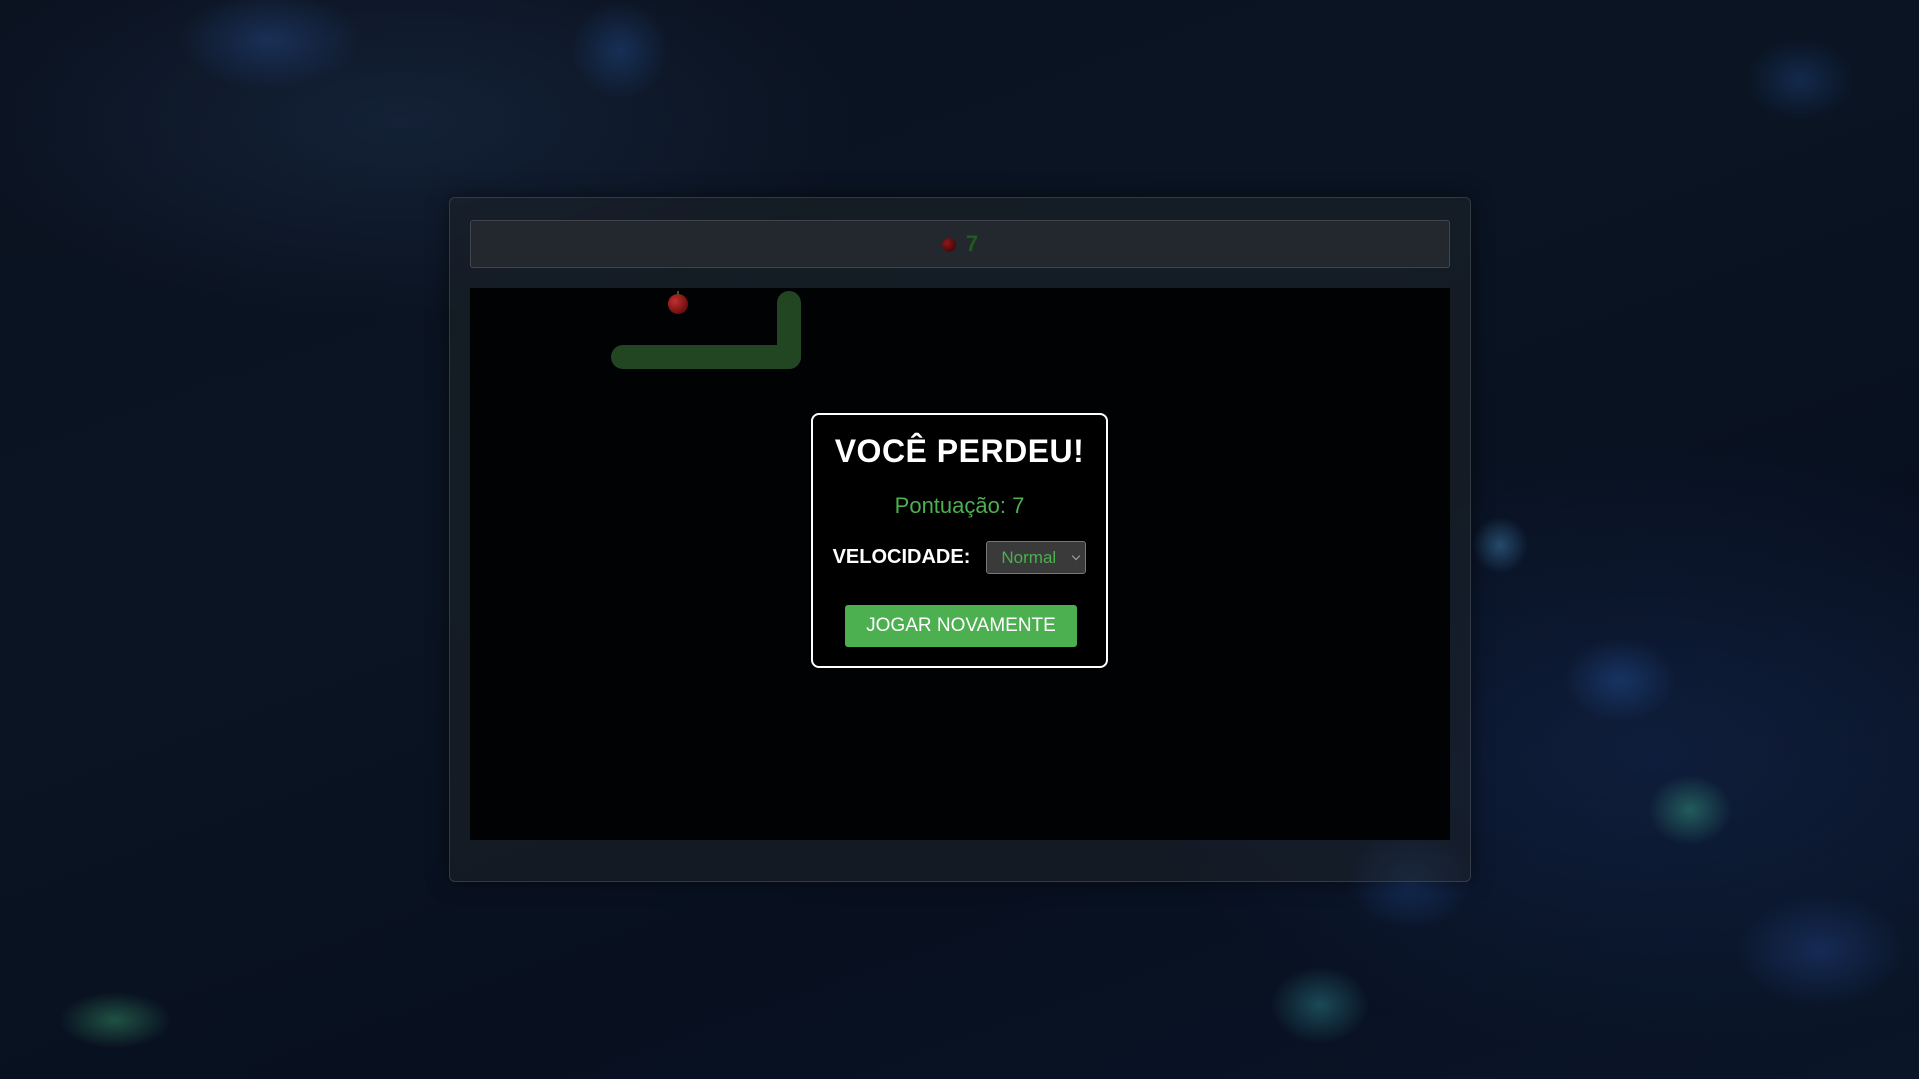  Describe the element at coordinates (960, 244) in the screenshot. I see `score-bar: 7` at that location.